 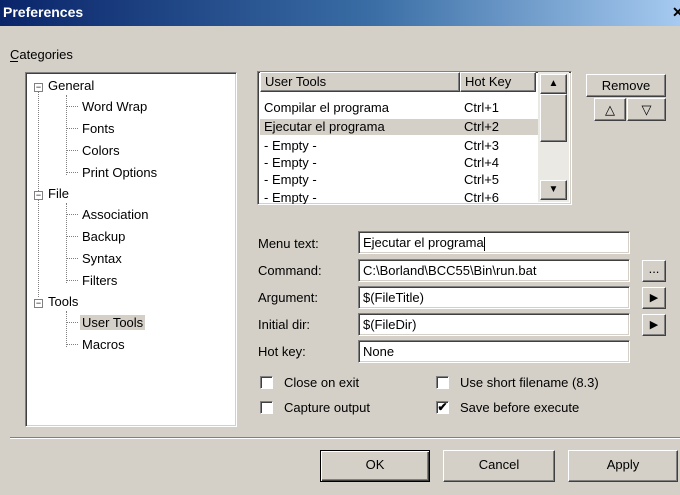 What do you see at coordinates (38, 303) in the screenshot?
I see `tree-expander-tools: −` at bounding box center [38, 303].